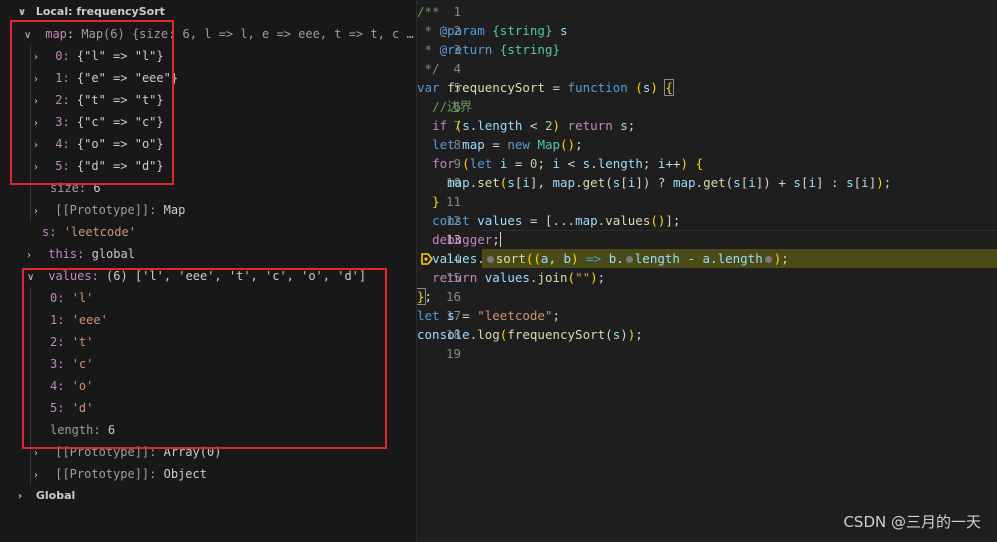 The width and height of the screenshot is (997, 542). What do you see at coordinates (707, 106) in the screenshot?
I see `code-line: //边界` at bounding box center [707, 106].